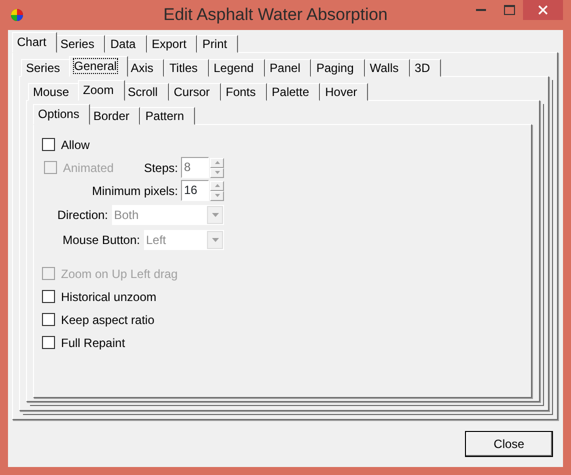  Describe the element at coordinates (387, 68) in the screenshot. I see `tab: Walls` at that location.